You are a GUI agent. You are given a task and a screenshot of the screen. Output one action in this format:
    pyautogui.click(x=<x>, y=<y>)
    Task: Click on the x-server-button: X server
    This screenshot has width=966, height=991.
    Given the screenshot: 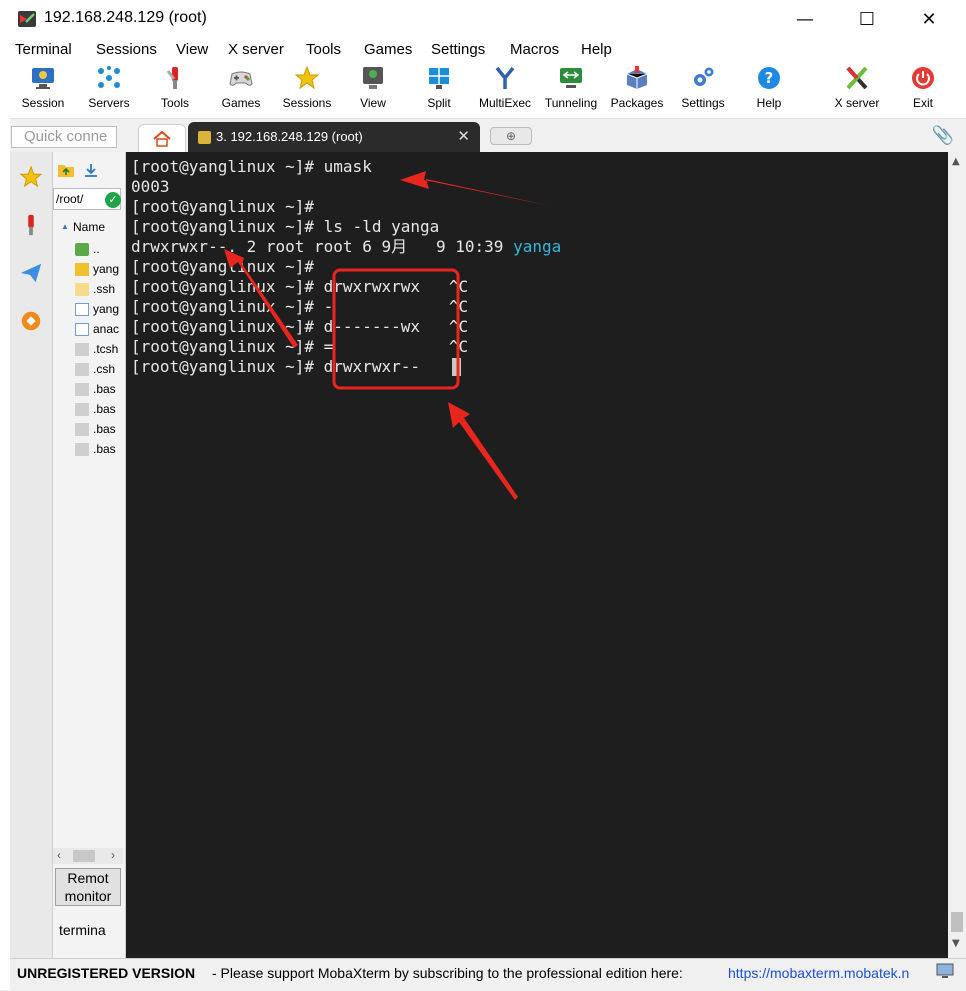 What is the action you would take?
    pyautogui.click(x=857, y=87)
    